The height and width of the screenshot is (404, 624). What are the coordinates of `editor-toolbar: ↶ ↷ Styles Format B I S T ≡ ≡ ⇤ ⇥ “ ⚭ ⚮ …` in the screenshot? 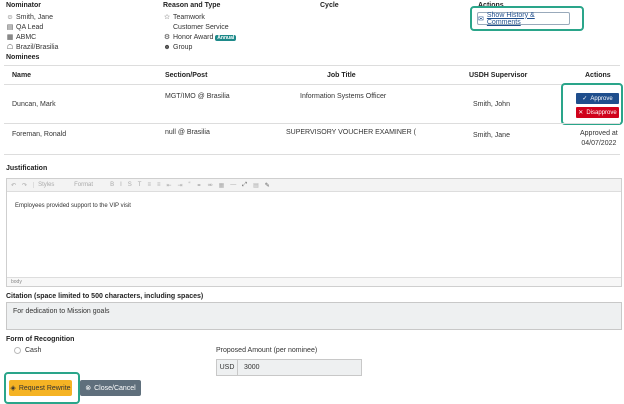 It's located at (314, 185).